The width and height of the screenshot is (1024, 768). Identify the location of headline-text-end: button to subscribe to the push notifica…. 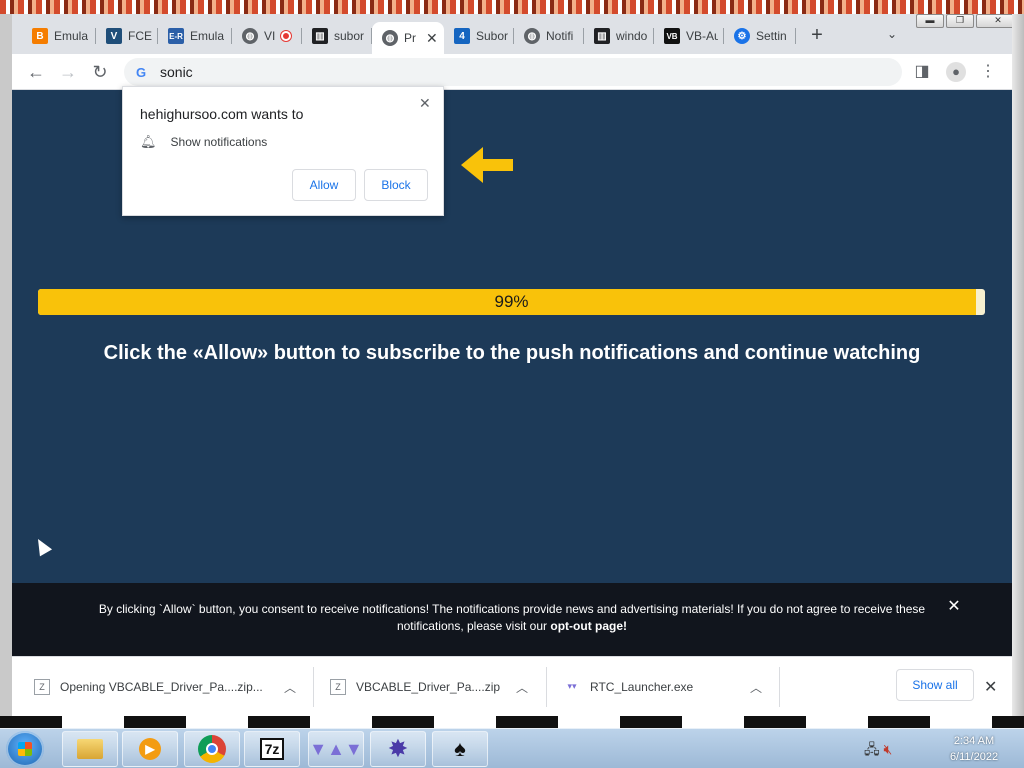
(594, 353).